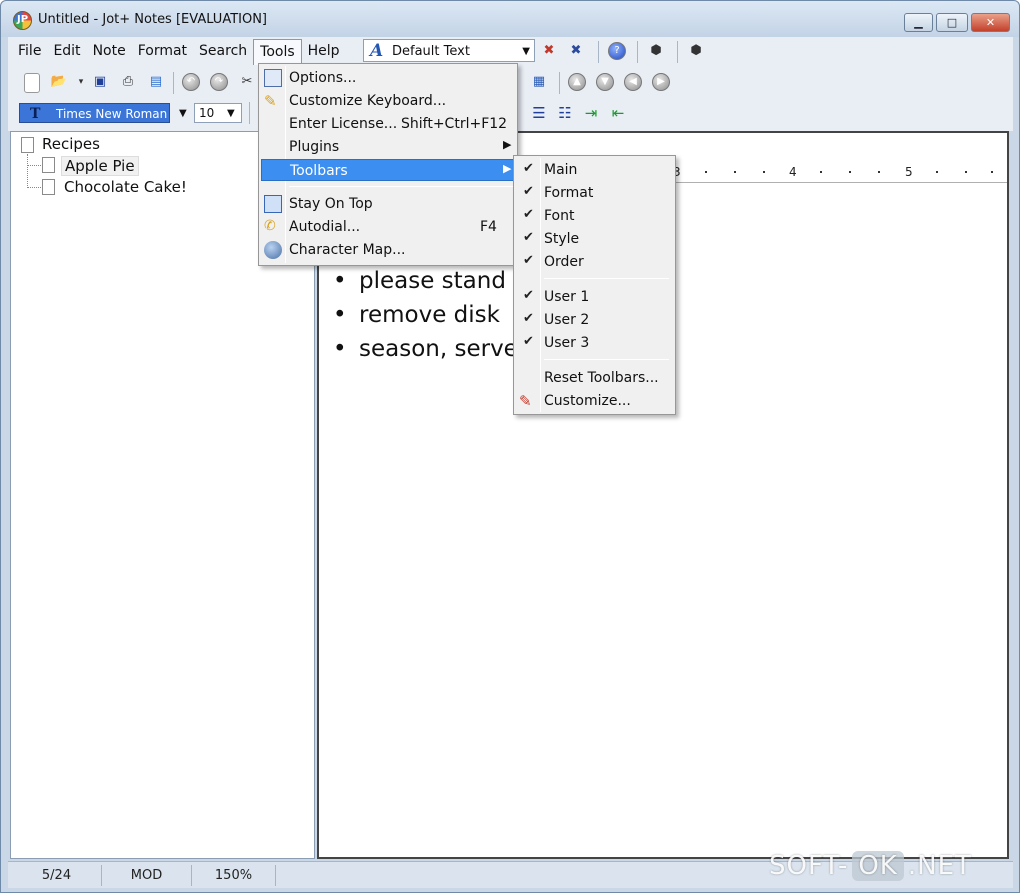  What do you see at coordinates (990, 22) in the screenshot?
I see `close-button: ✕` at bounding box center [990, 22].